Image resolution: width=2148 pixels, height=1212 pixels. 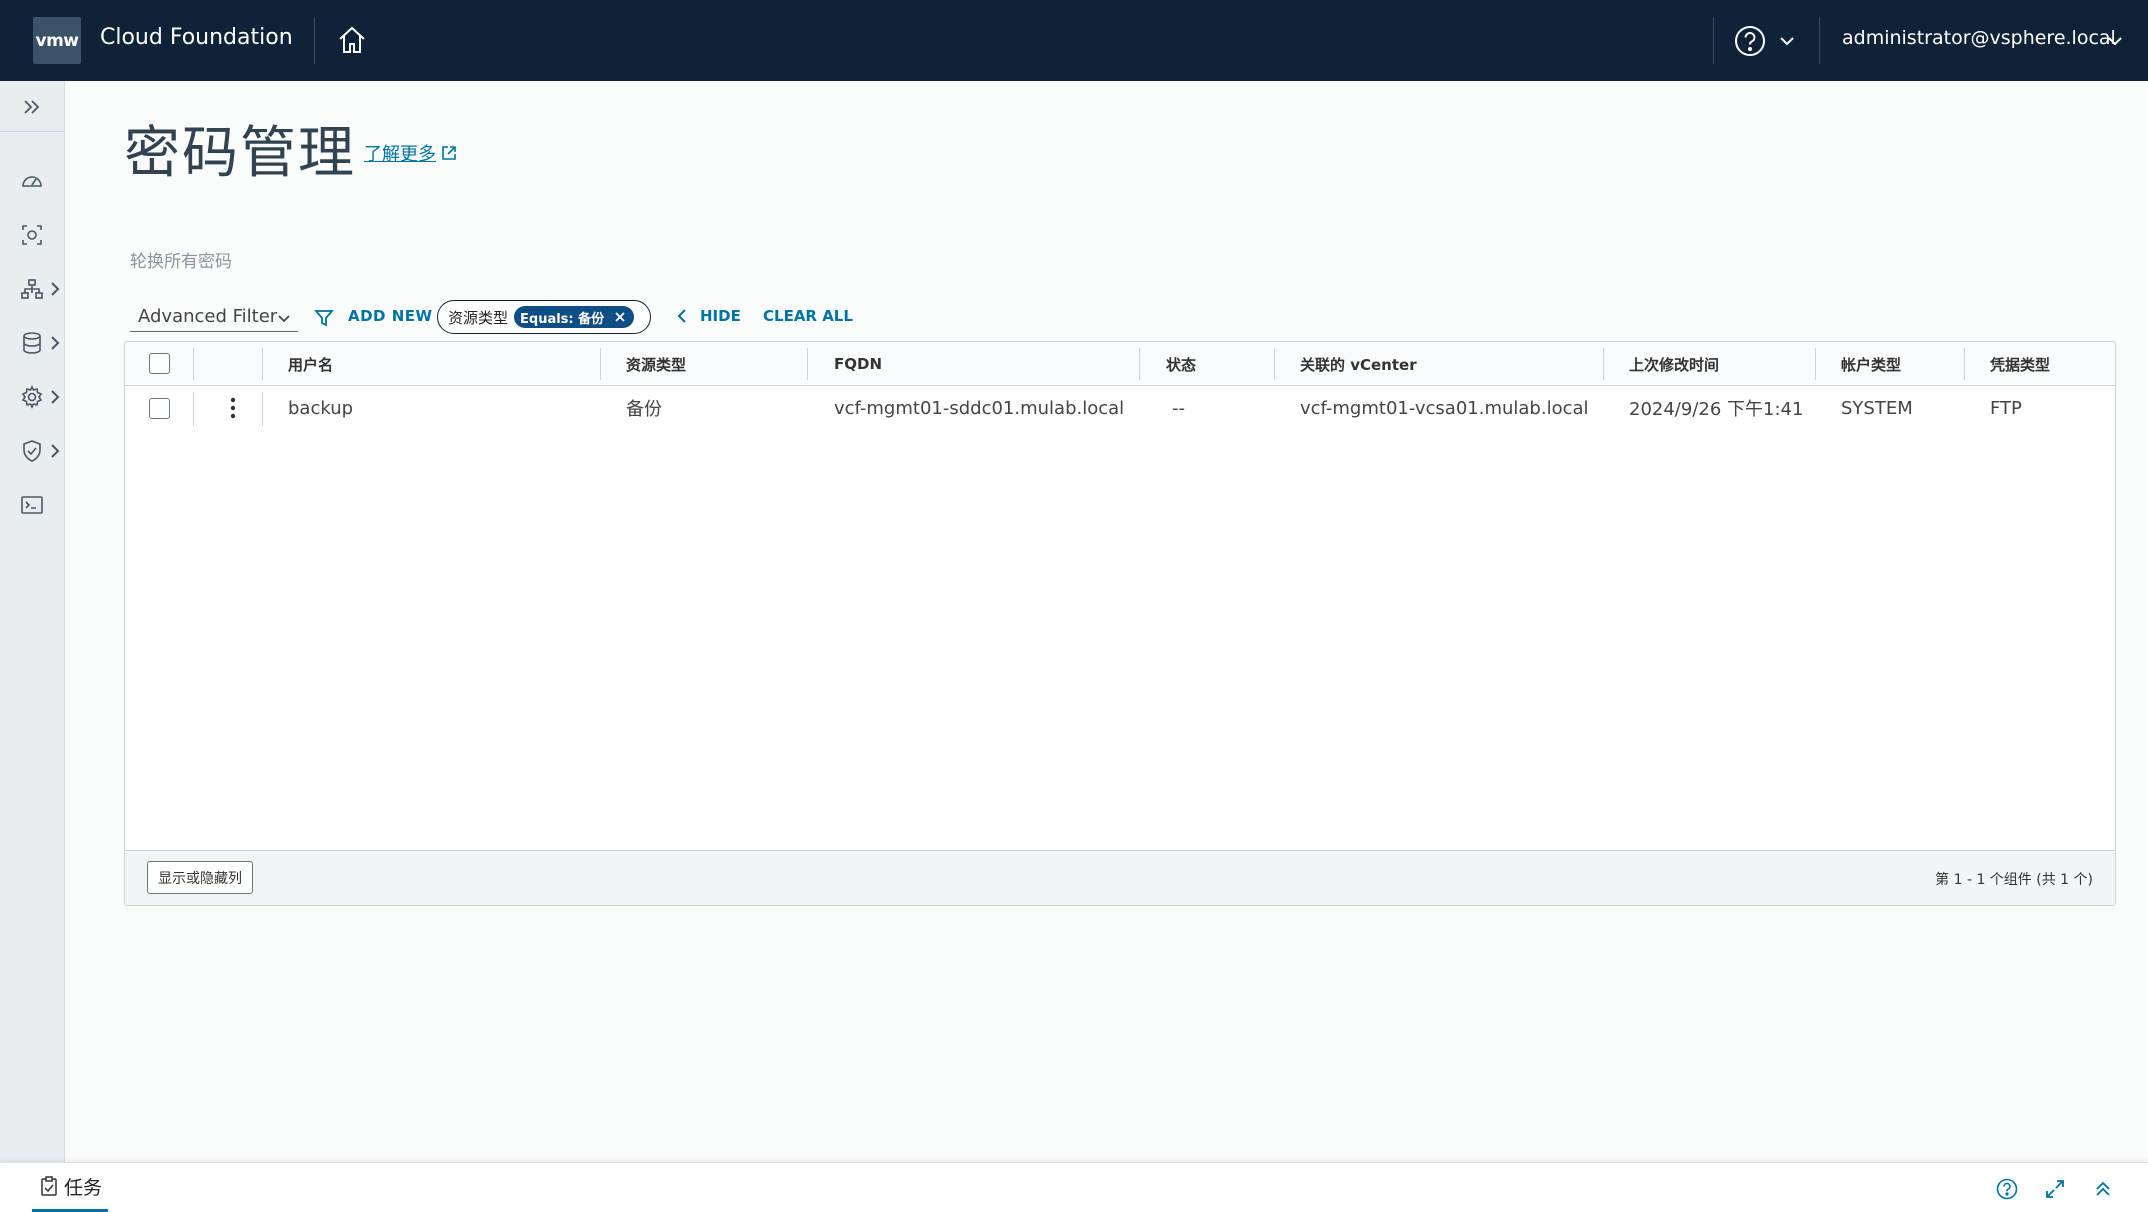 I want to click on vmware-logo: vmw, so click(x=57, y=40).